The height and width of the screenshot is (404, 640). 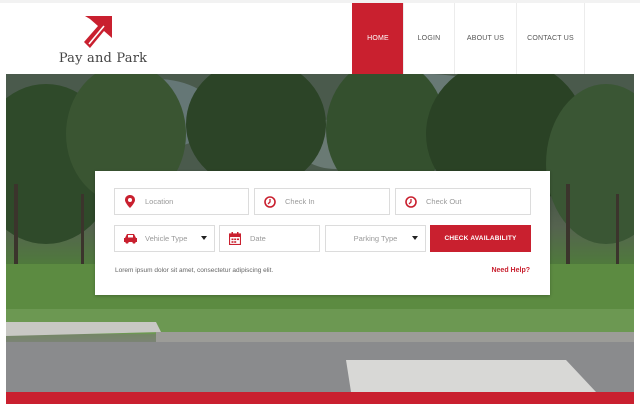 I want to click on nav-contact-us: CONTACT US, so click(x=550, y=38).